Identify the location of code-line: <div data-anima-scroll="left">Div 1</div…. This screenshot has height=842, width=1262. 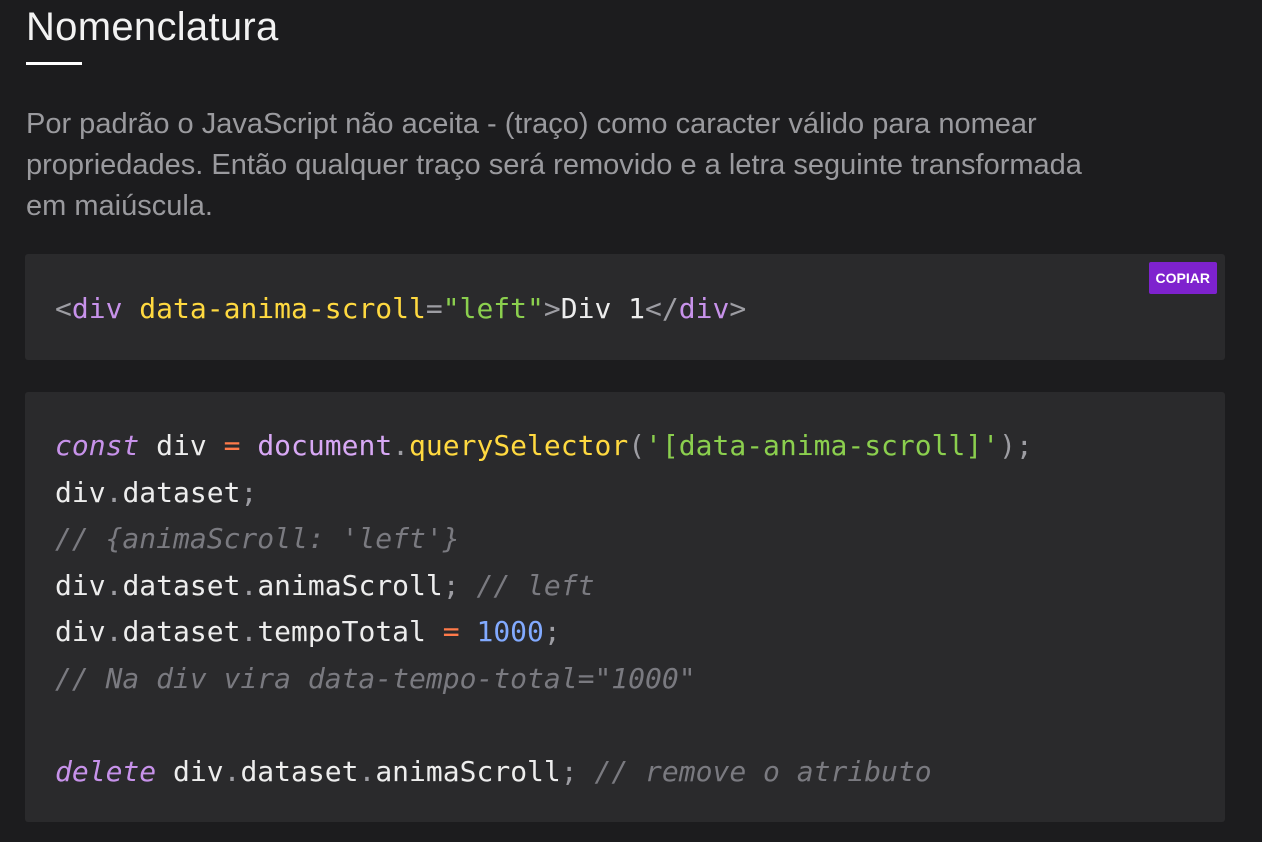
(400, 308).